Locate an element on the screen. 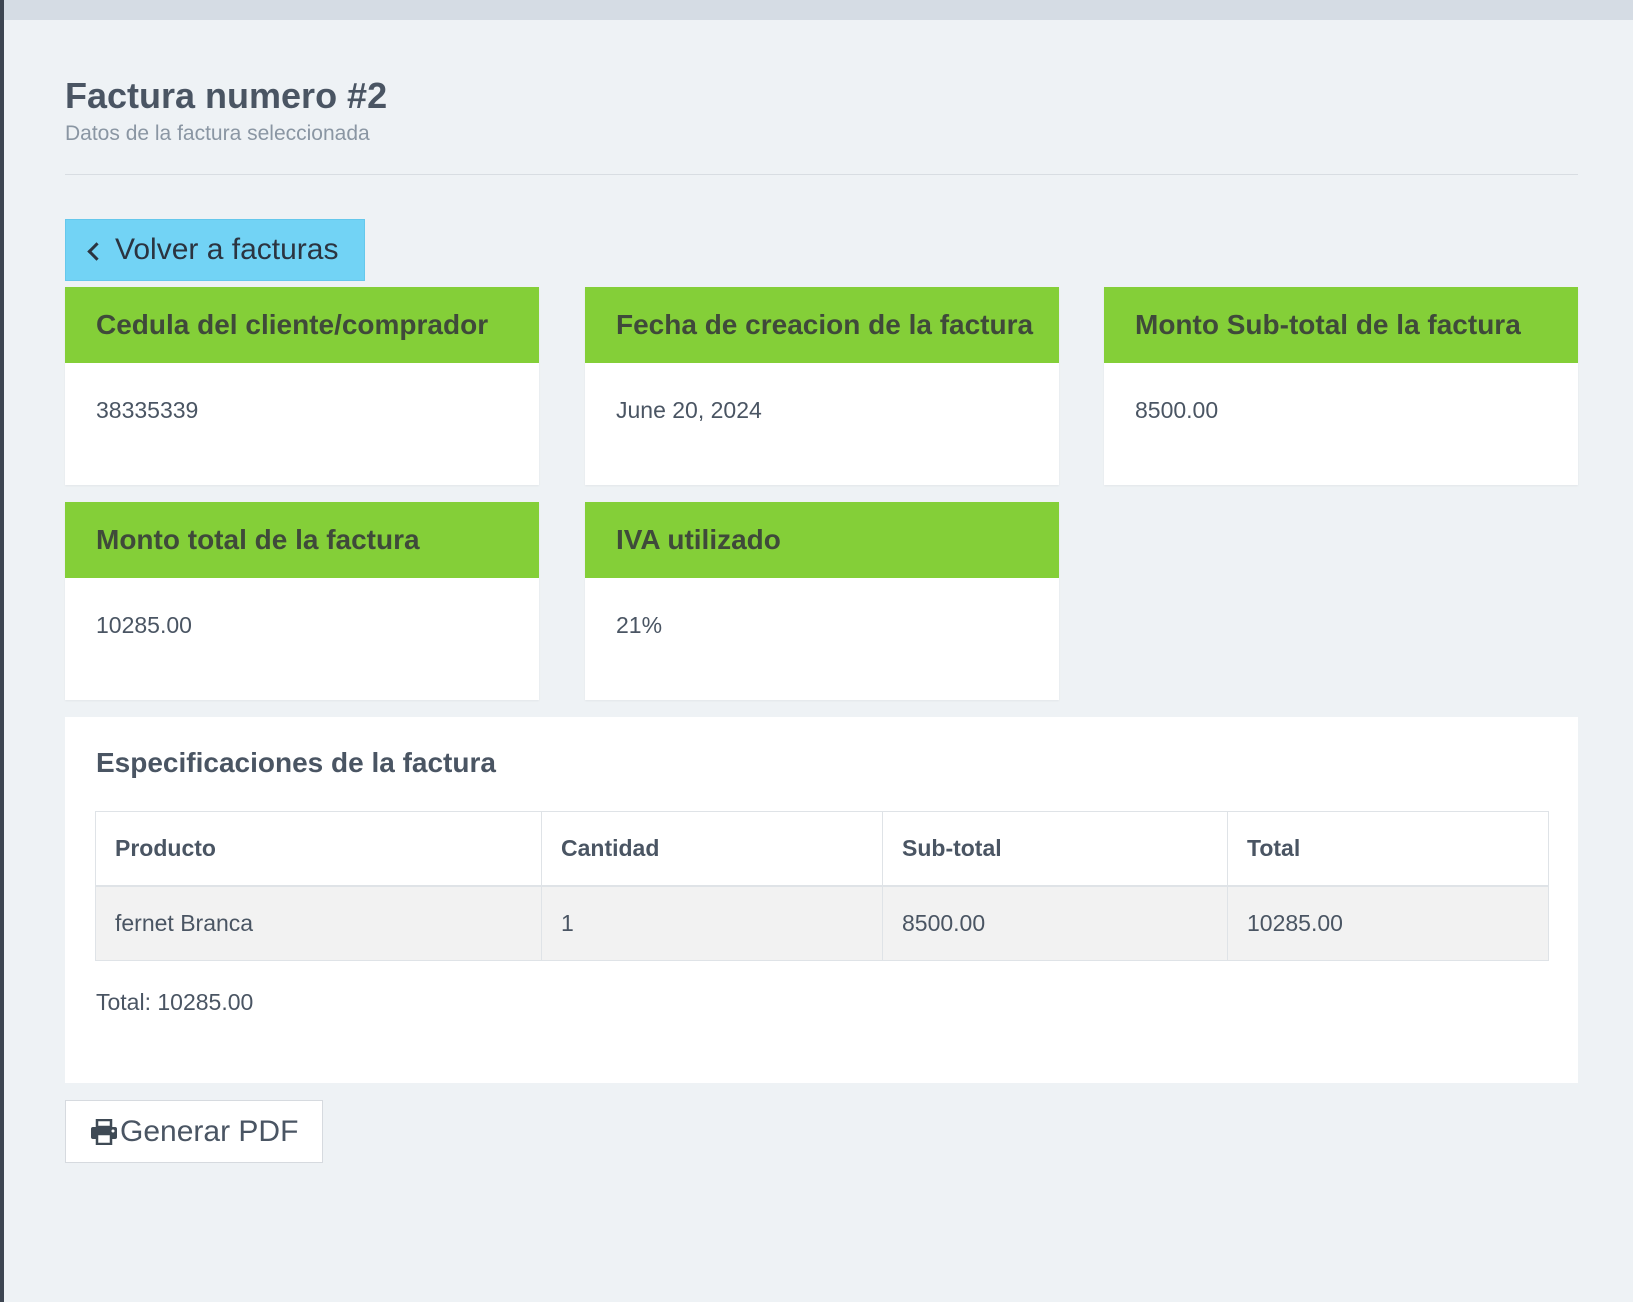 Image resolution: width=1633 pixels, height=1302 pixels. cell-product: fernet Branca is located at coordinates (318, 923).